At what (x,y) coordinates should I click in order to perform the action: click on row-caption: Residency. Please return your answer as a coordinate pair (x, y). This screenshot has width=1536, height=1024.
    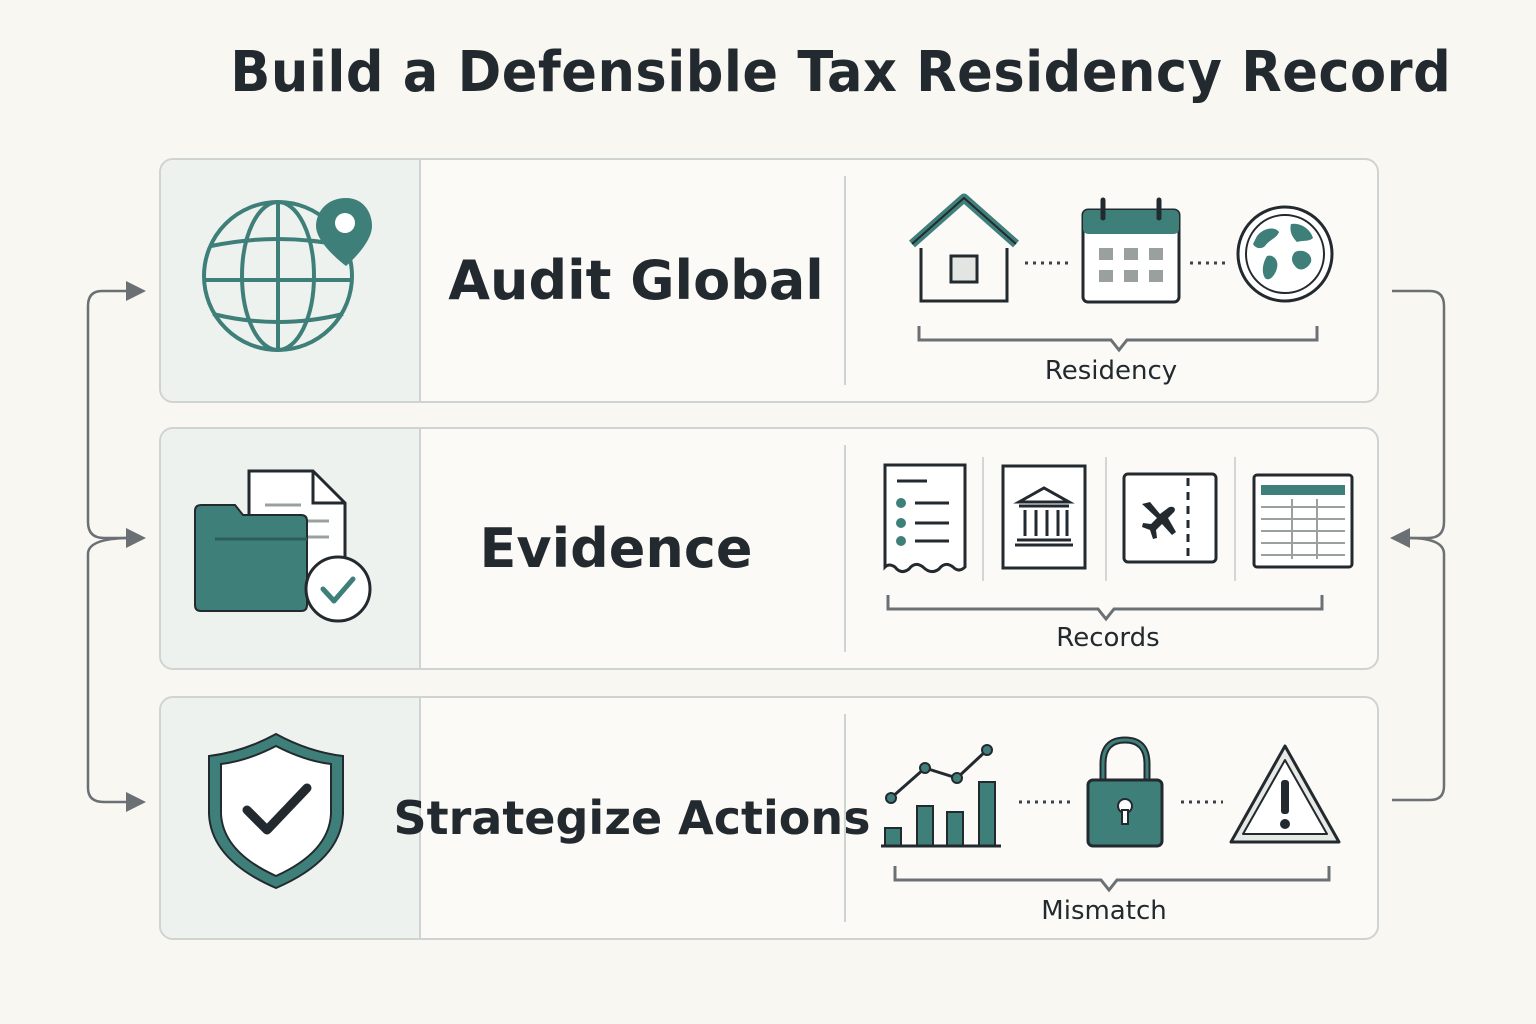
    Looking at the image, I should click on (1111, 371).